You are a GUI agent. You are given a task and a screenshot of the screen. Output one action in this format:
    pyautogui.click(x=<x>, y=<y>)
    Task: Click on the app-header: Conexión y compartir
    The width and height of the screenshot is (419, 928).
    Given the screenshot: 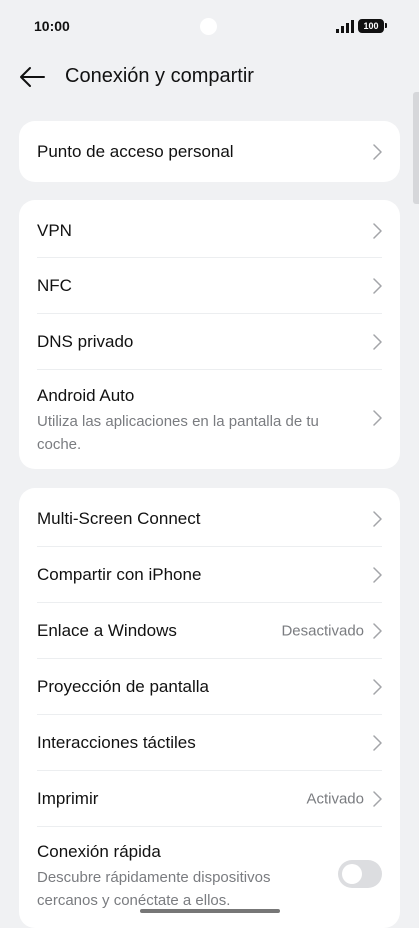 What is the action you would take?
    pyautogui.click(x=209, y=77)
    